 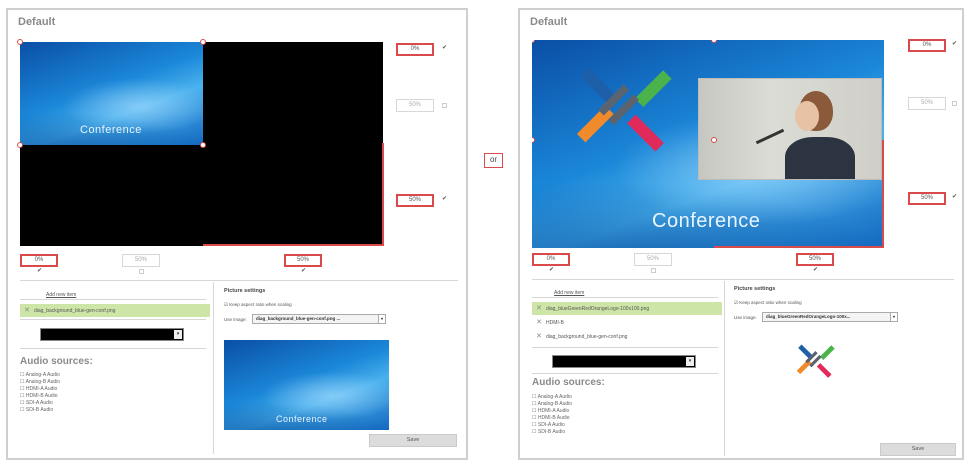 I want to click on source-list-item: ✕ diag_blueGreenRedOrangeLogo-100x100.png, so click(x=627, y=308).